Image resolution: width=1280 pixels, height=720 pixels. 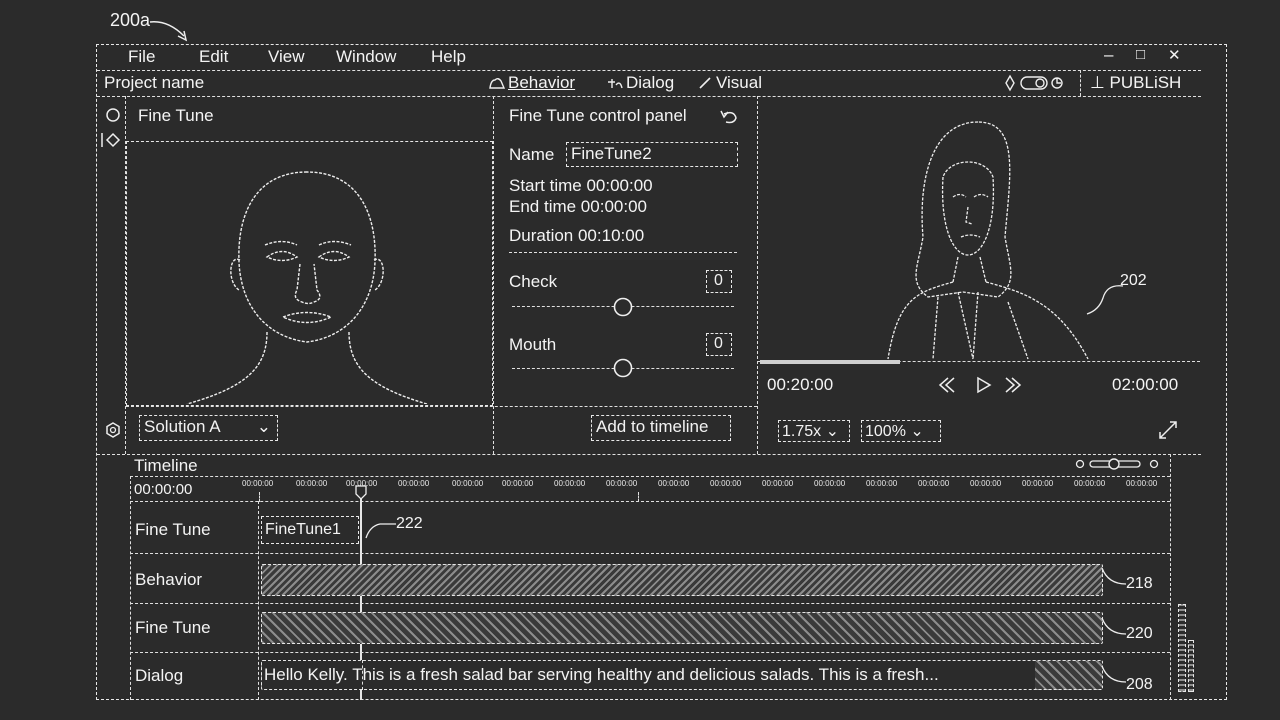 I want to click on preview-viewport, so click(x=979, y=229).